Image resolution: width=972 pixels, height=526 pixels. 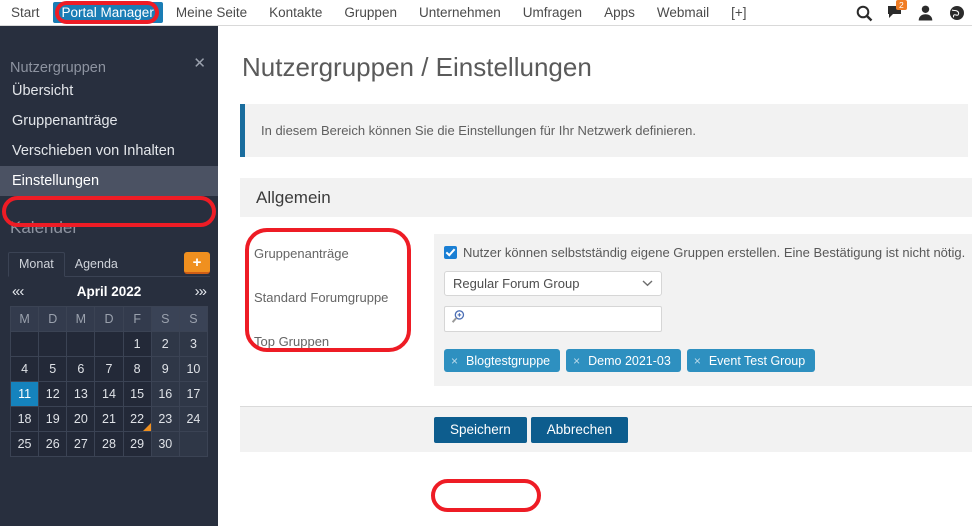 I want to click on form-action-row: Speichern Abbrechen, so click(x=606, y=429).